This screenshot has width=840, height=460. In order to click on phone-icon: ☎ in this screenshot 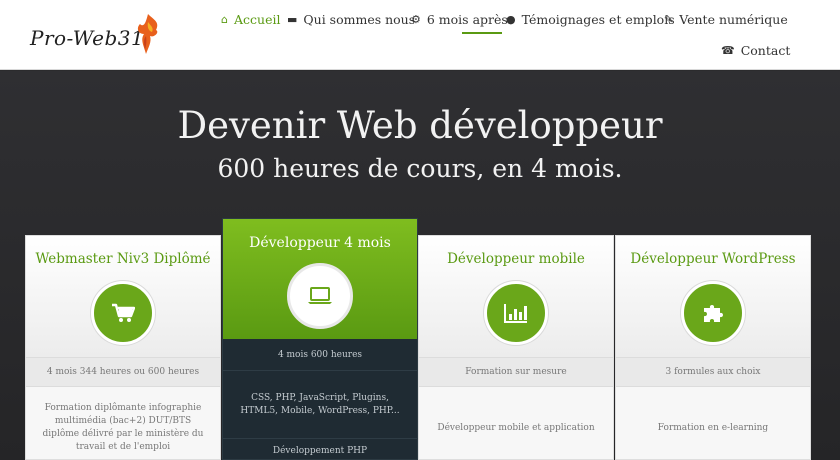, I will do `click(728, 50)`.